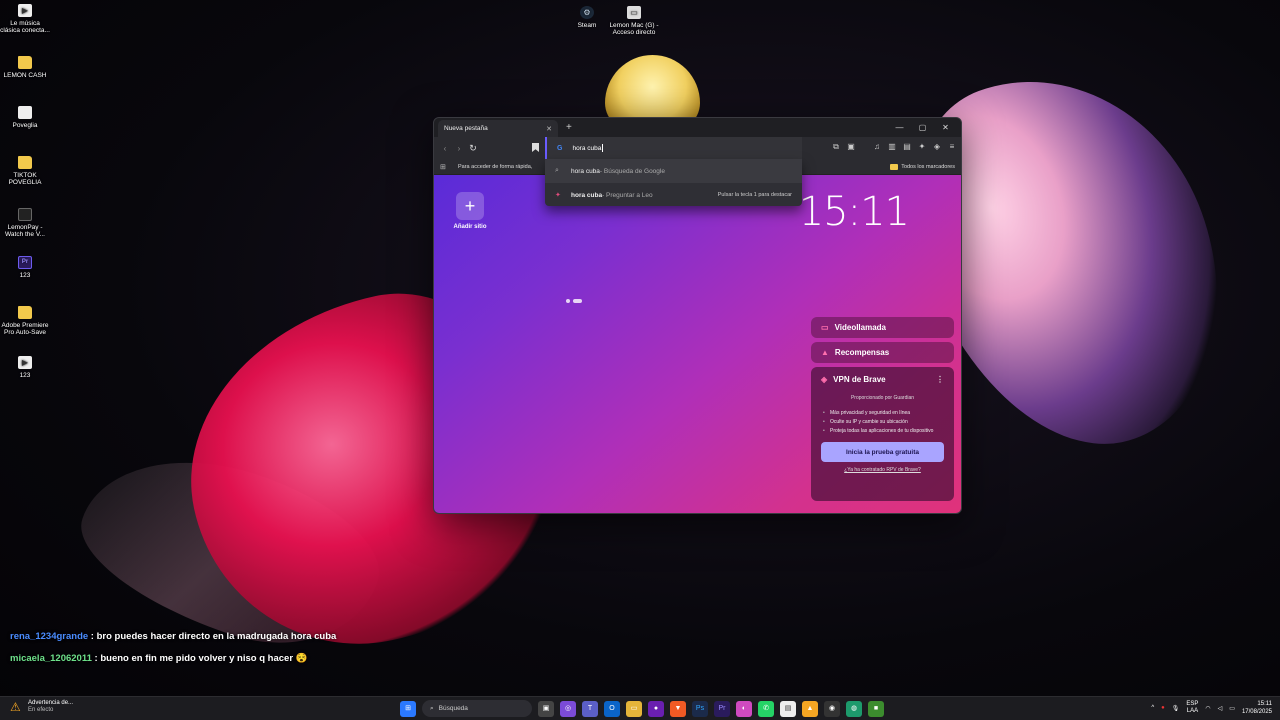  I want to click on chrome-icon: ◉, so click(832, 708).